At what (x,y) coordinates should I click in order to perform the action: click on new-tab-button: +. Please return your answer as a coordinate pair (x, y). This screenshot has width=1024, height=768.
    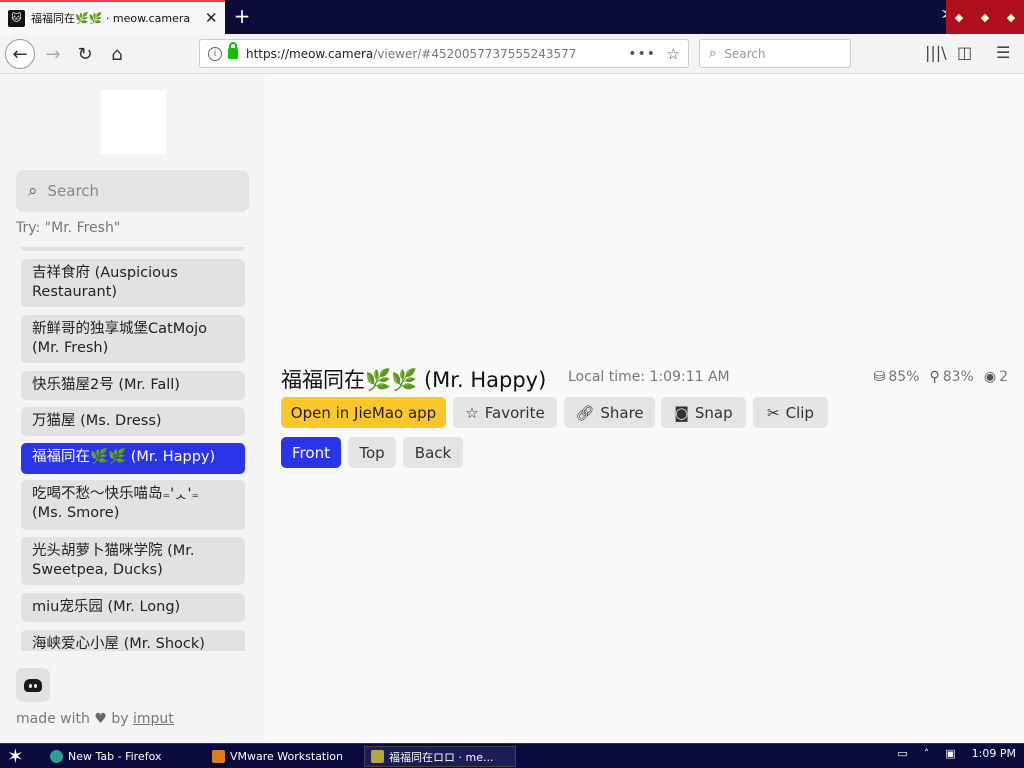
    Looking at the image, I should click on (242, 16).